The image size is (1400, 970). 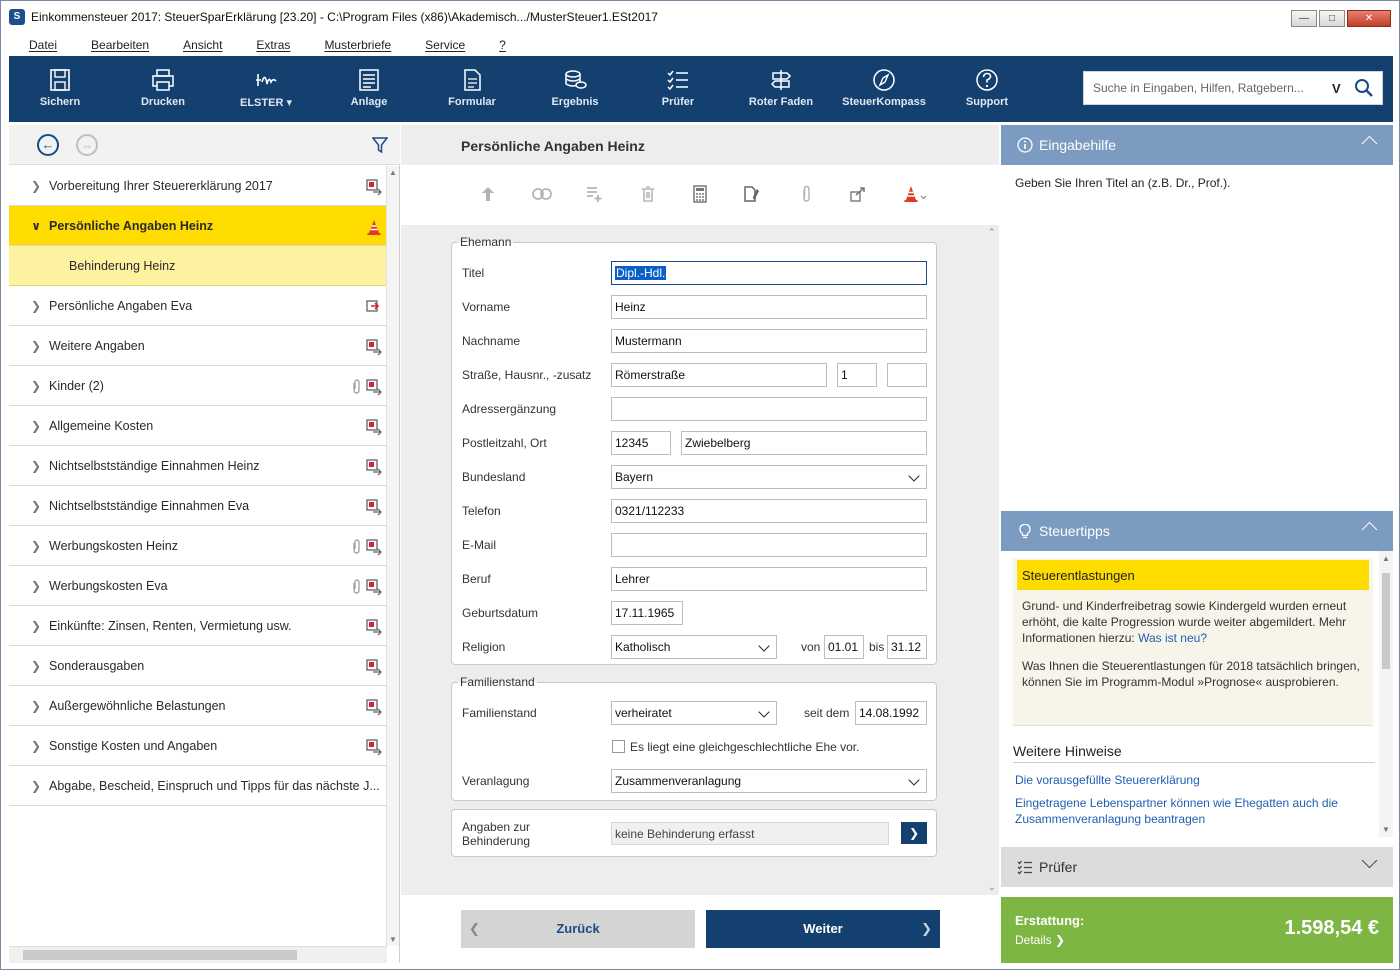 What do you see at coordinates (769, 579) in the screenshot?
I see `beruf-input: Lehrer` at bounding box center [769, 579].